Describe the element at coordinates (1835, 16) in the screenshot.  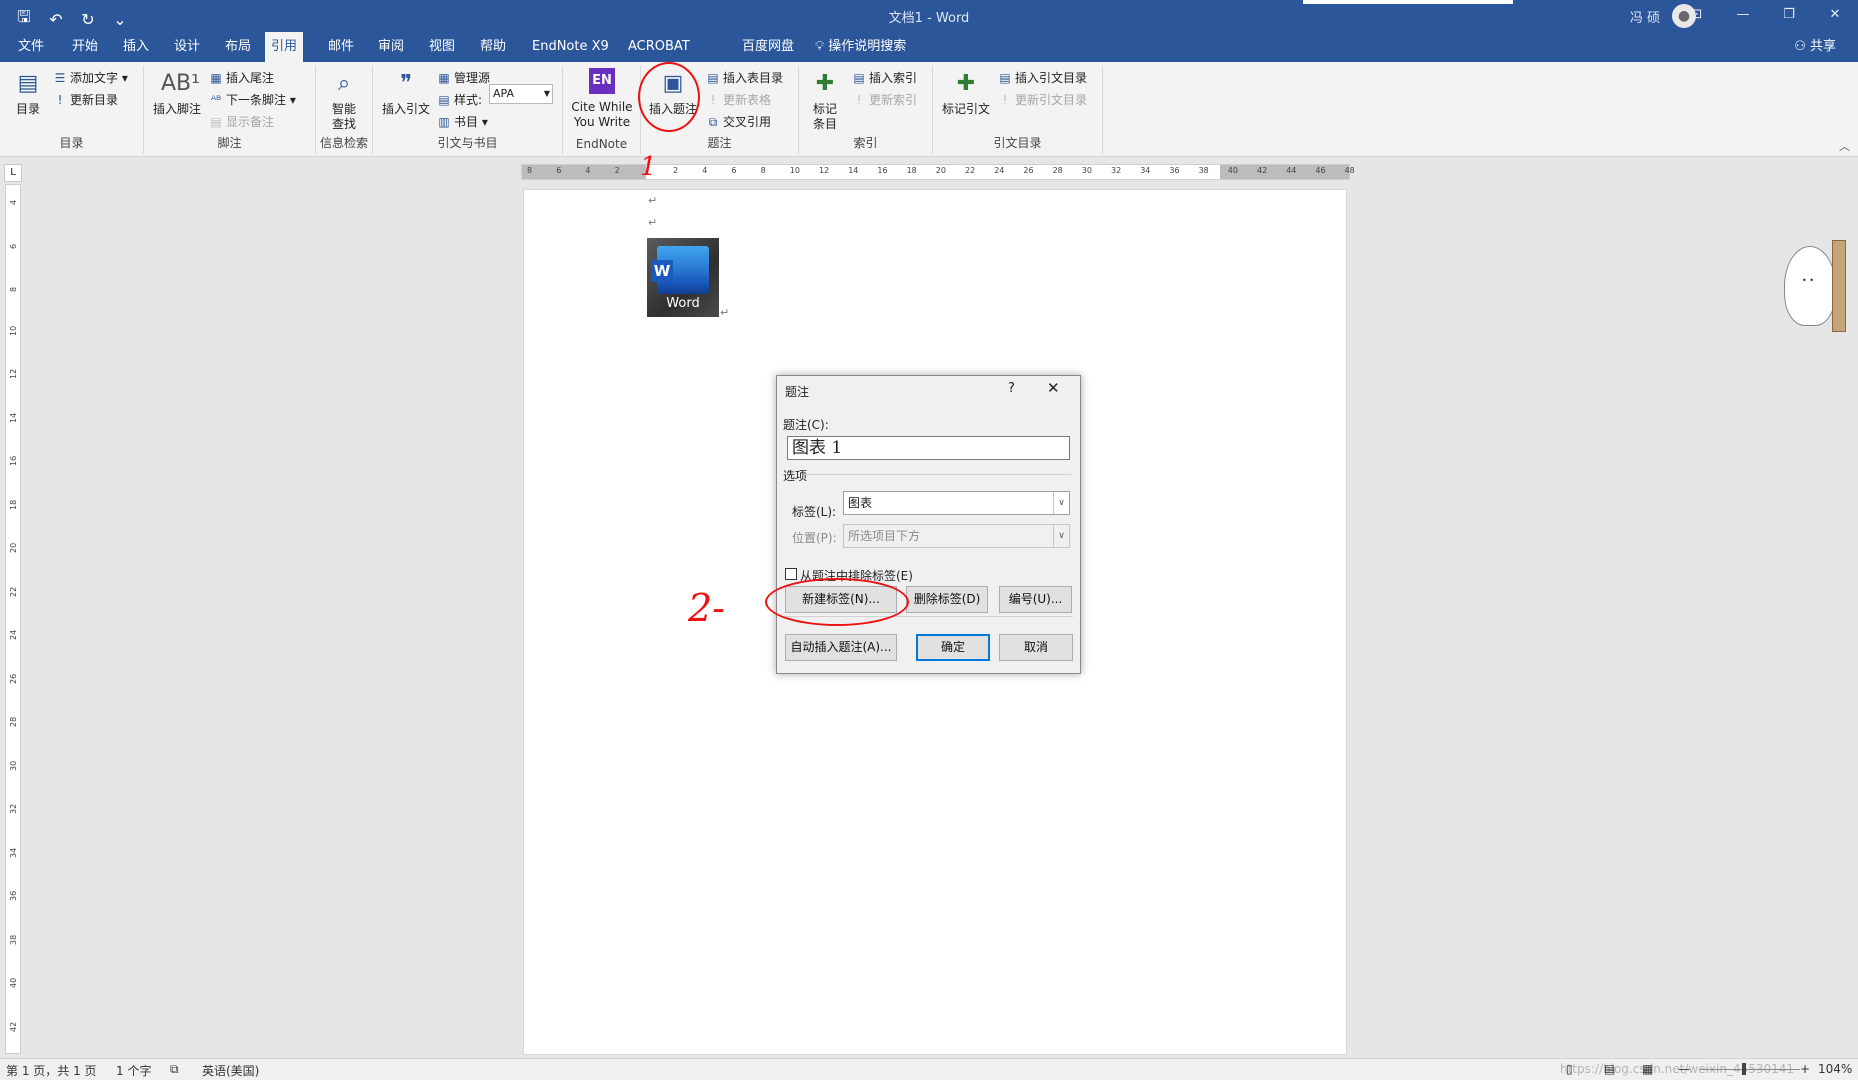
I see `close-window-button: ✕` at that location.